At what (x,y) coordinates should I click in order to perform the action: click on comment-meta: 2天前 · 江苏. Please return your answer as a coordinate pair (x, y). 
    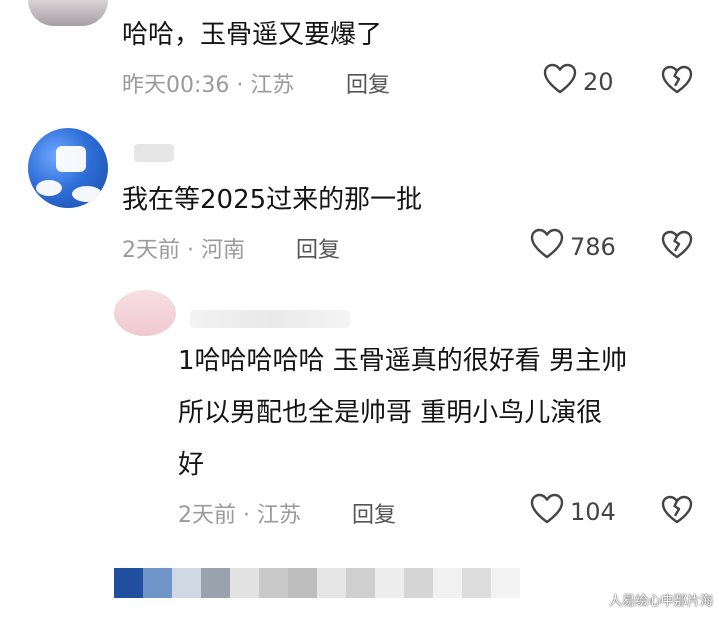
    Looking at the image, I should click on (239, 515).